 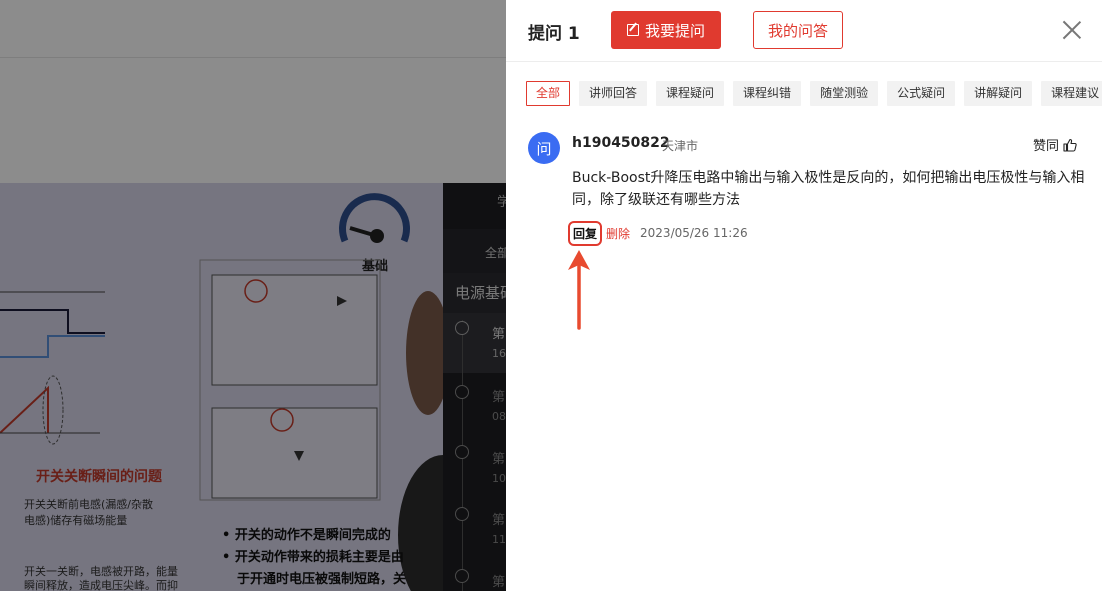 I want to click on my-answers-button: 我的问答, so click(x=798, y=30).